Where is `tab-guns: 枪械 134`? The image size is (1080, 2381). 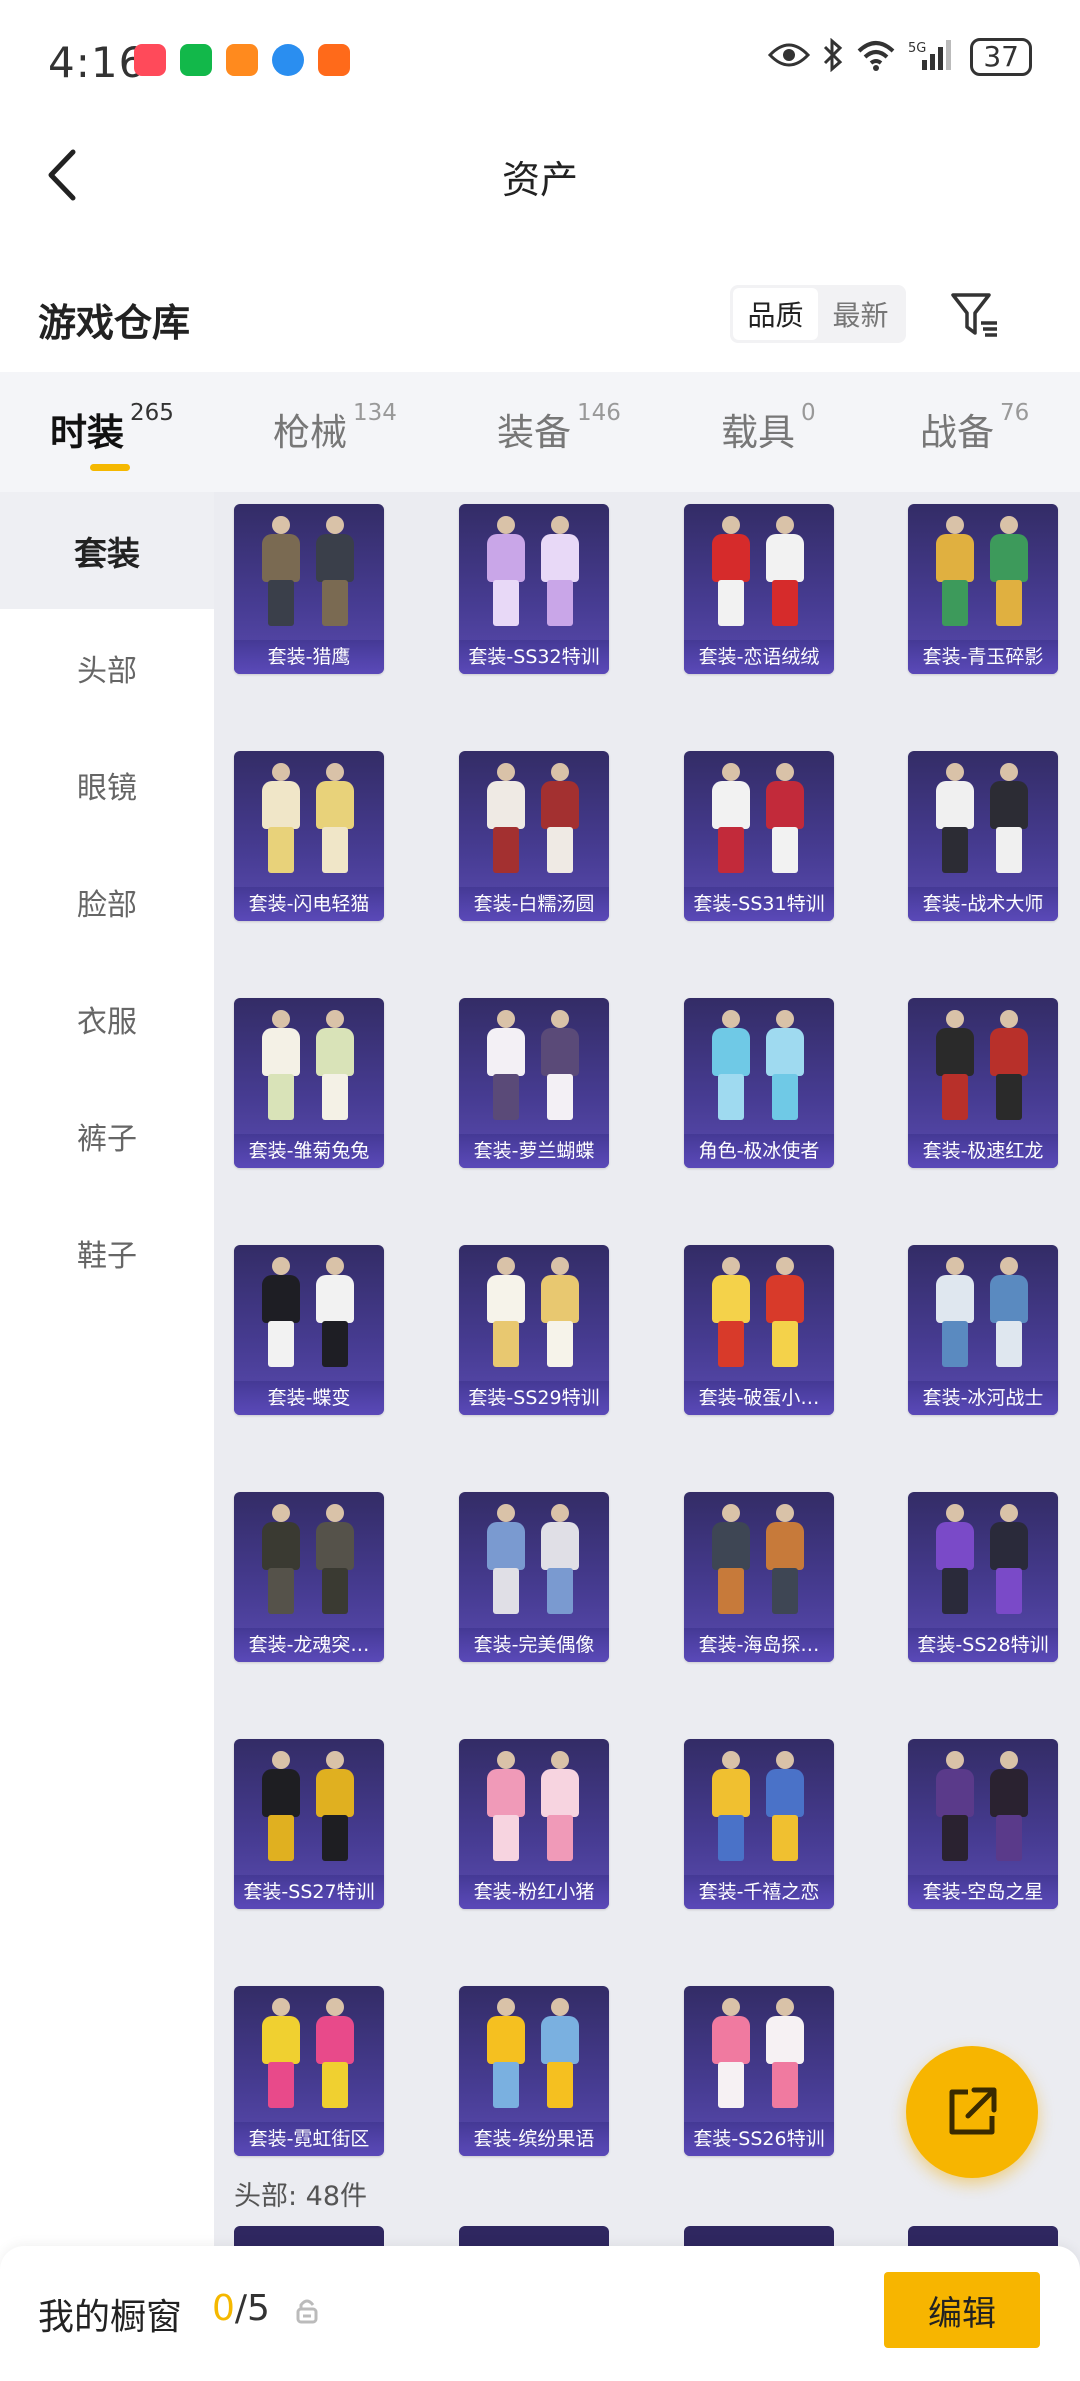 tab-guns: 枪械 134 is located at coordinates (335, 428).